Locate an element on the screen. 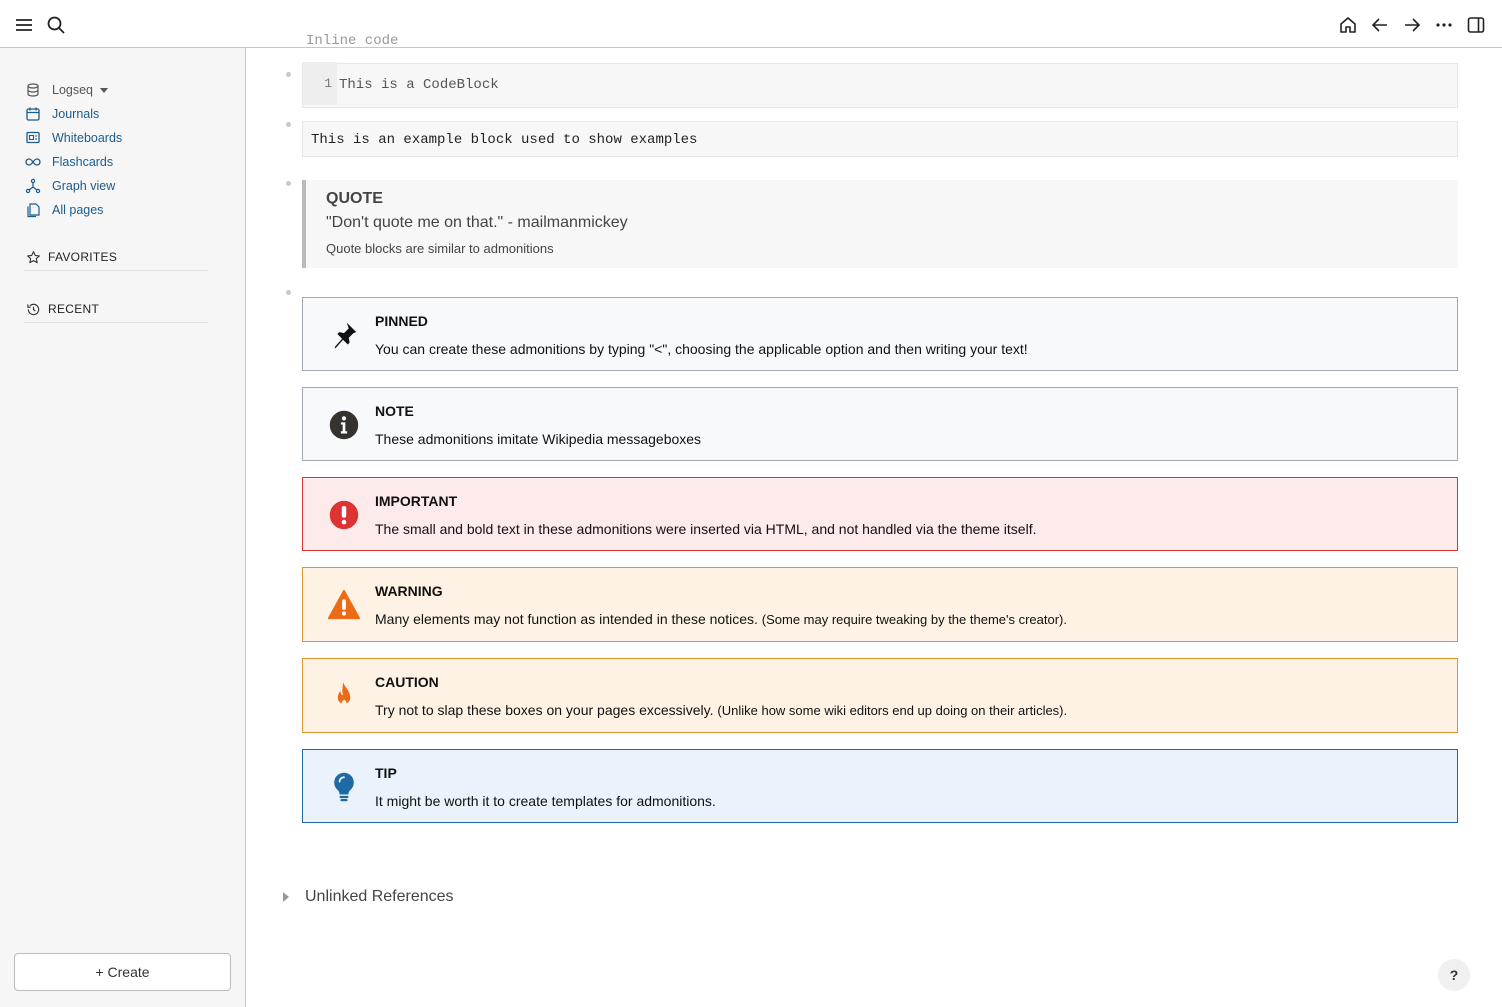 This screenshot has height=1007, width=1502. quote-subtext: Quote blocks are similar to admonitions is located at coordinates (440, 248).